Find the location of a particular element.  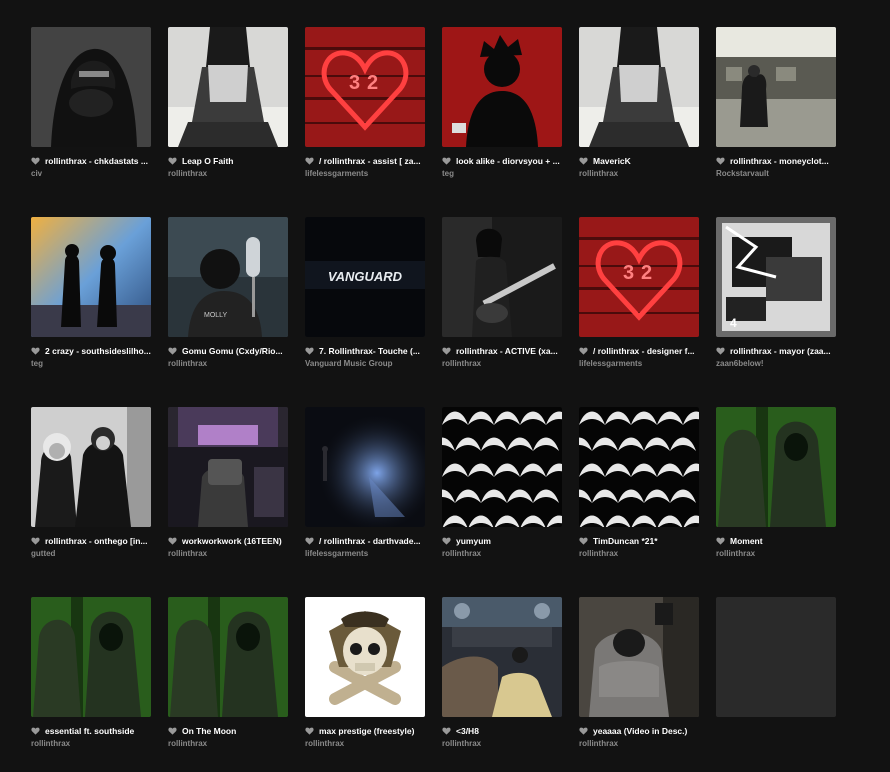

track-card: rollinthrax - ACTIVE (xa... rollinthrax is located at coordinates (502, 292).